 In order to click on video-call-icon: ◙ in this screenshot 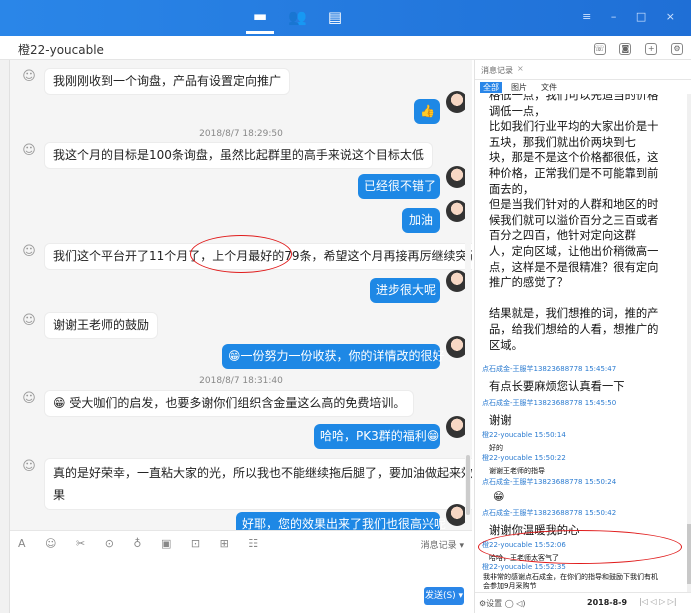, I will do `click(625, 49)`.